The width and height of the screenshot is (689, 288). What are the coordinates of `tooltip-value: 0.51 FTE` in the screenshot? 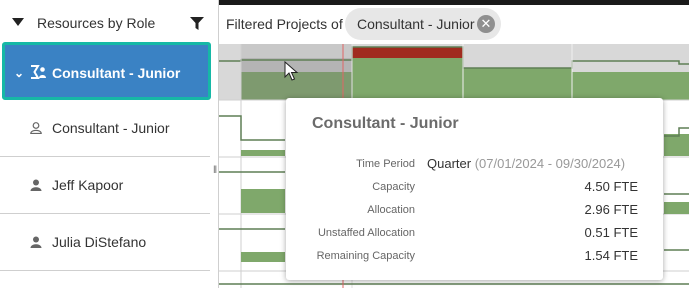 It's located at (611, 232).